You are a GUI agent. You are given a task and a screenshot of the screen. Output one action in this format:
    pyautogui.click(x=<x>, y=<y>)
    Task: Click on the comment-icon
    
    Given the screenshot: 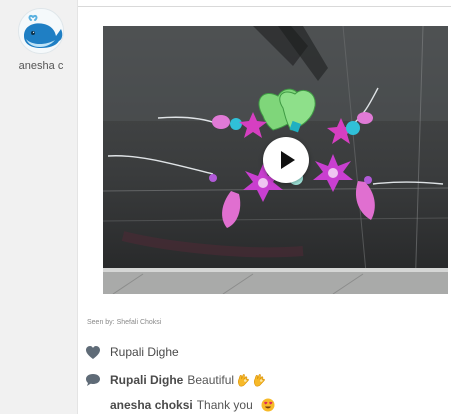 What is the action you would take?
    pyautogui.click(x=93, y=380)
    